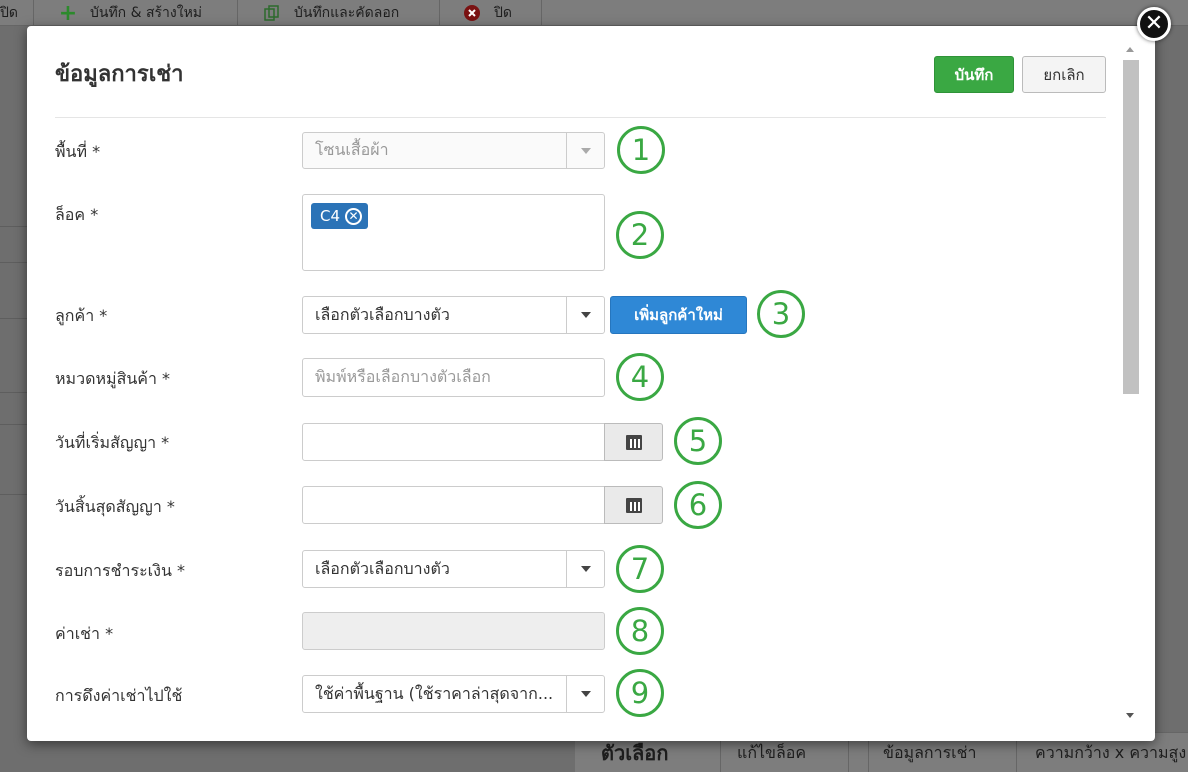 This screenshot has height=772, width=1188. What do you see at coordinates (472, 13) in the screenshot?
I see `cancel-icon` at bounding box center [472, 13].